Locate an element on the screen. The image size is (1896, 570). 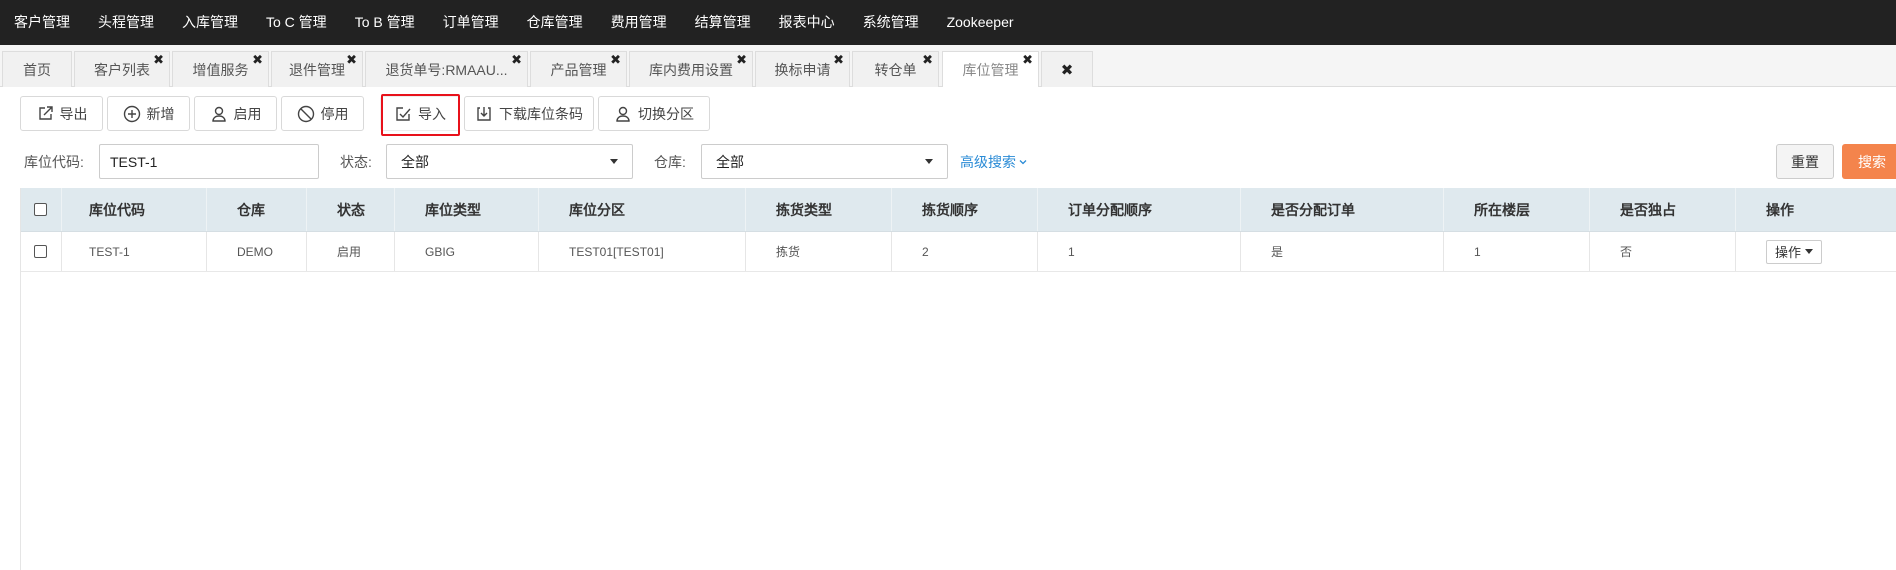
tab-products: 产品管理 ✖ is located at coordinates (578, 69).